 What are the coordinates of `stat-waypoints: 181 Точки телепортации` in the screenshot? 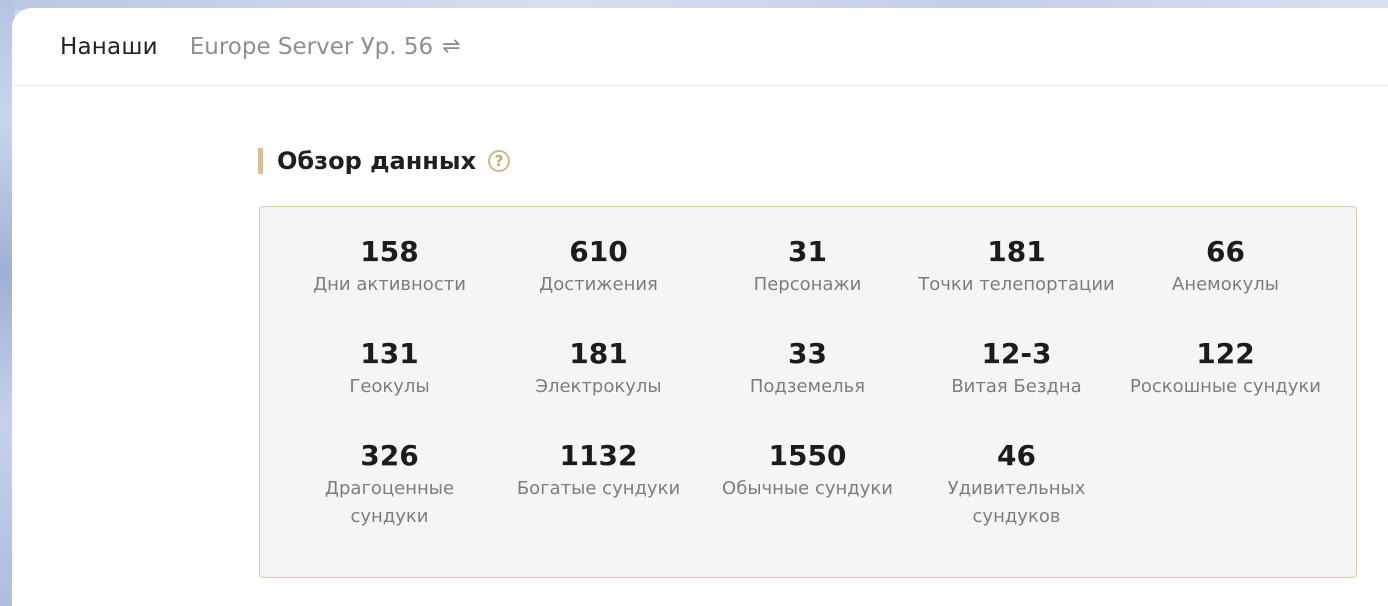 It's located at (1016, 284).